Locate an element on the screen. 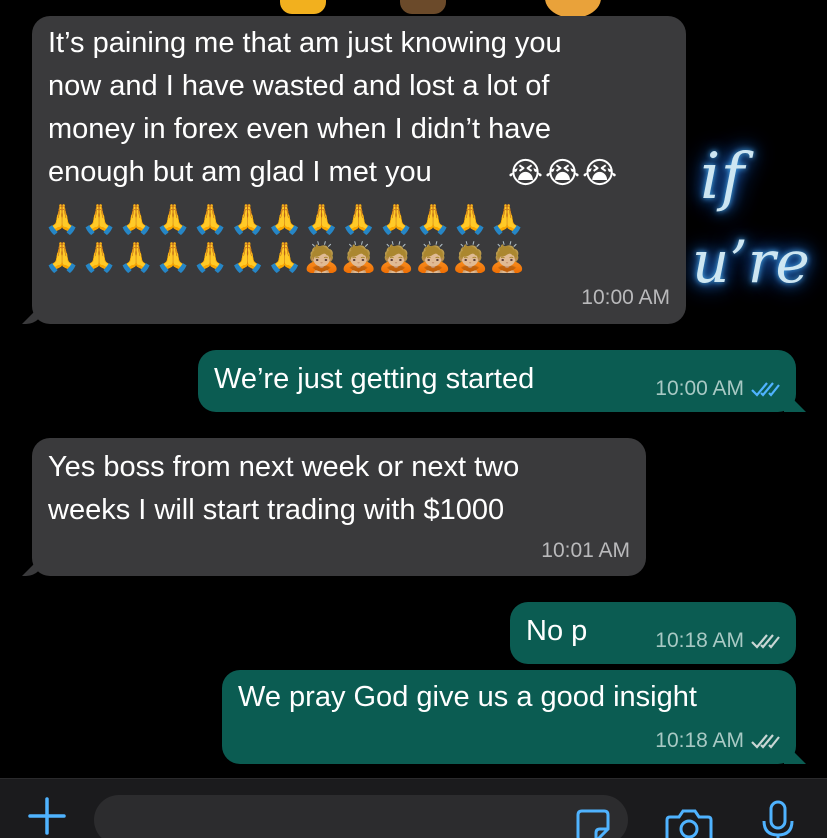 This screenshot has width=827, height=838. message-text: We pray God give us a good insight is located at coordinates (467, 697).